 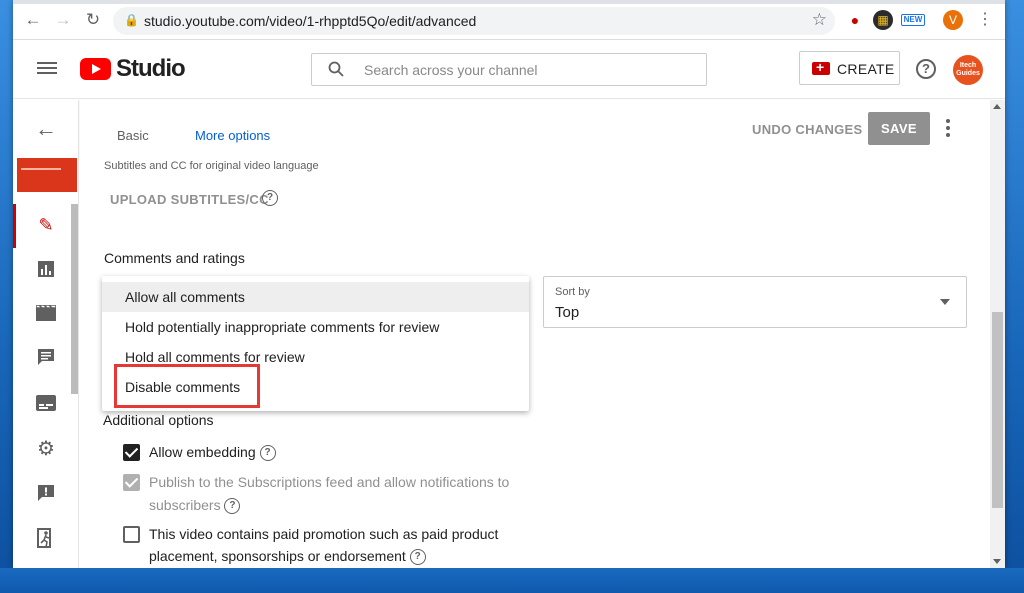 I want to click on subtitles-icon, so click(x=46, y=405).